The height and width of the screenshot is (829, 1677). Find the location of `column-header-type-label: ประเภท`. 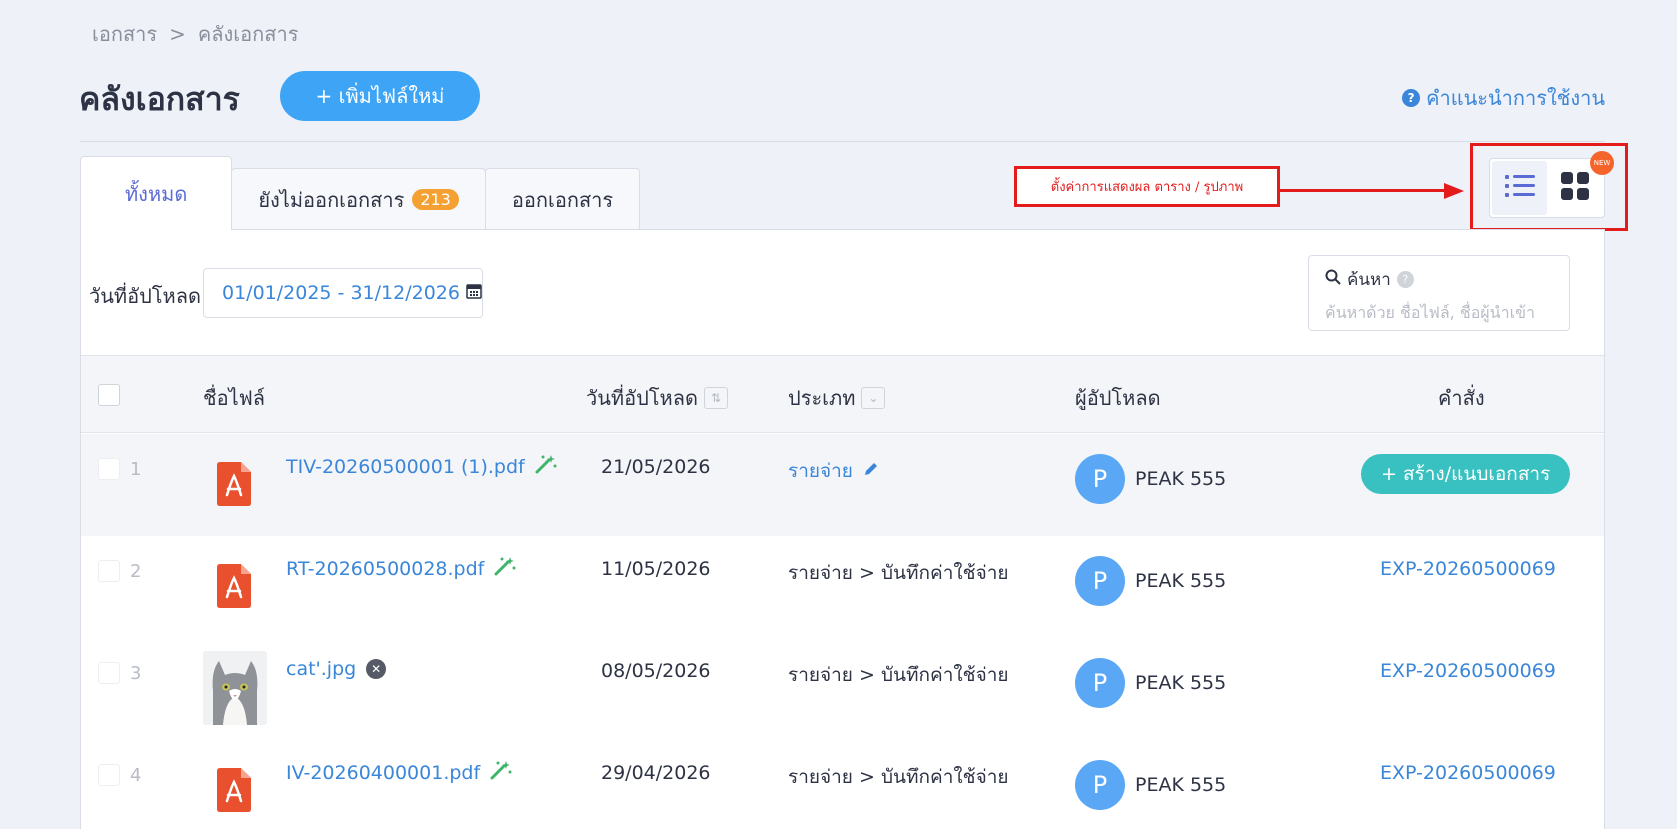

column-header-type-label: ประเภท is located at coordinates (822, 398).